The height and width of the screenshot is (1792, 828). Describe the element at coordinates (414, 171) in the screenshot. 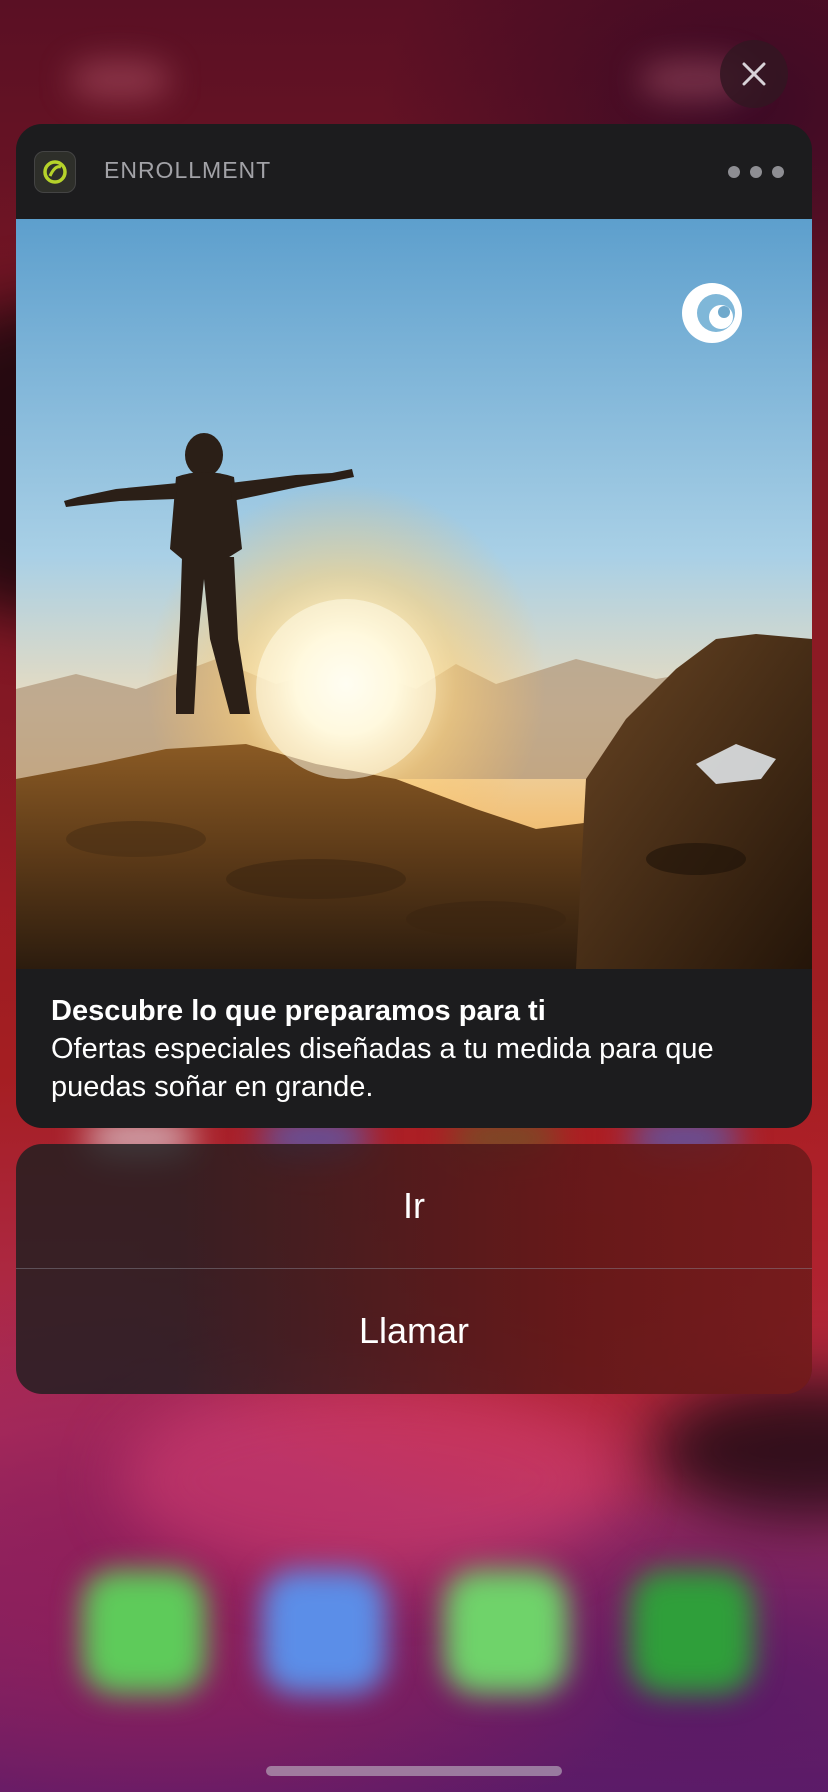

I see `notification-header: ENROLLMENT` at that location.